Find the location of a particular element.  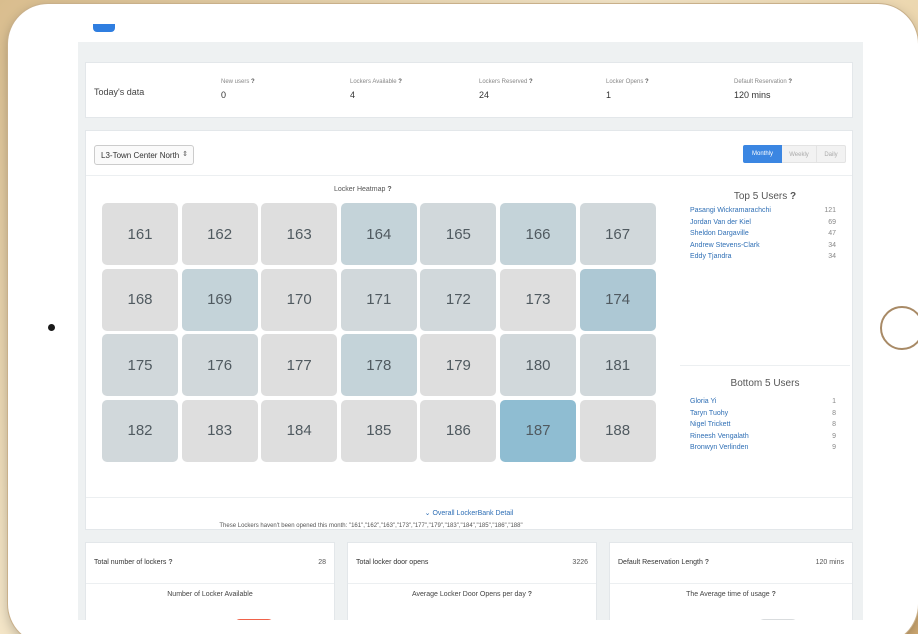

period-daily-button: Daily is located at coordinates (831, 154).